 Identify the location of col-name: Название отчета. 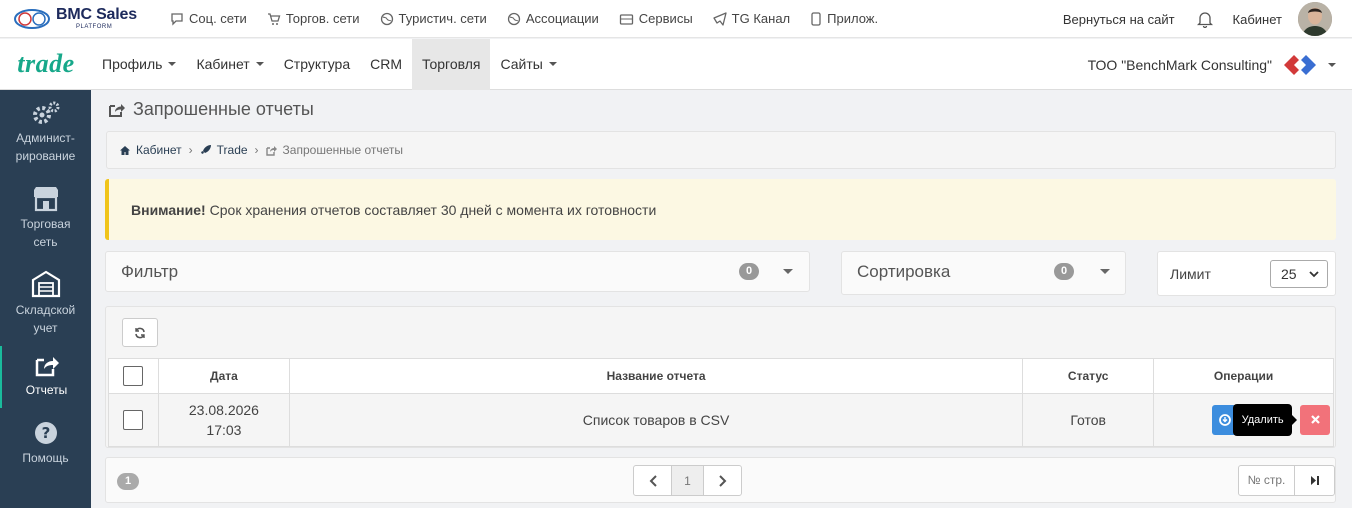
(656, 376).